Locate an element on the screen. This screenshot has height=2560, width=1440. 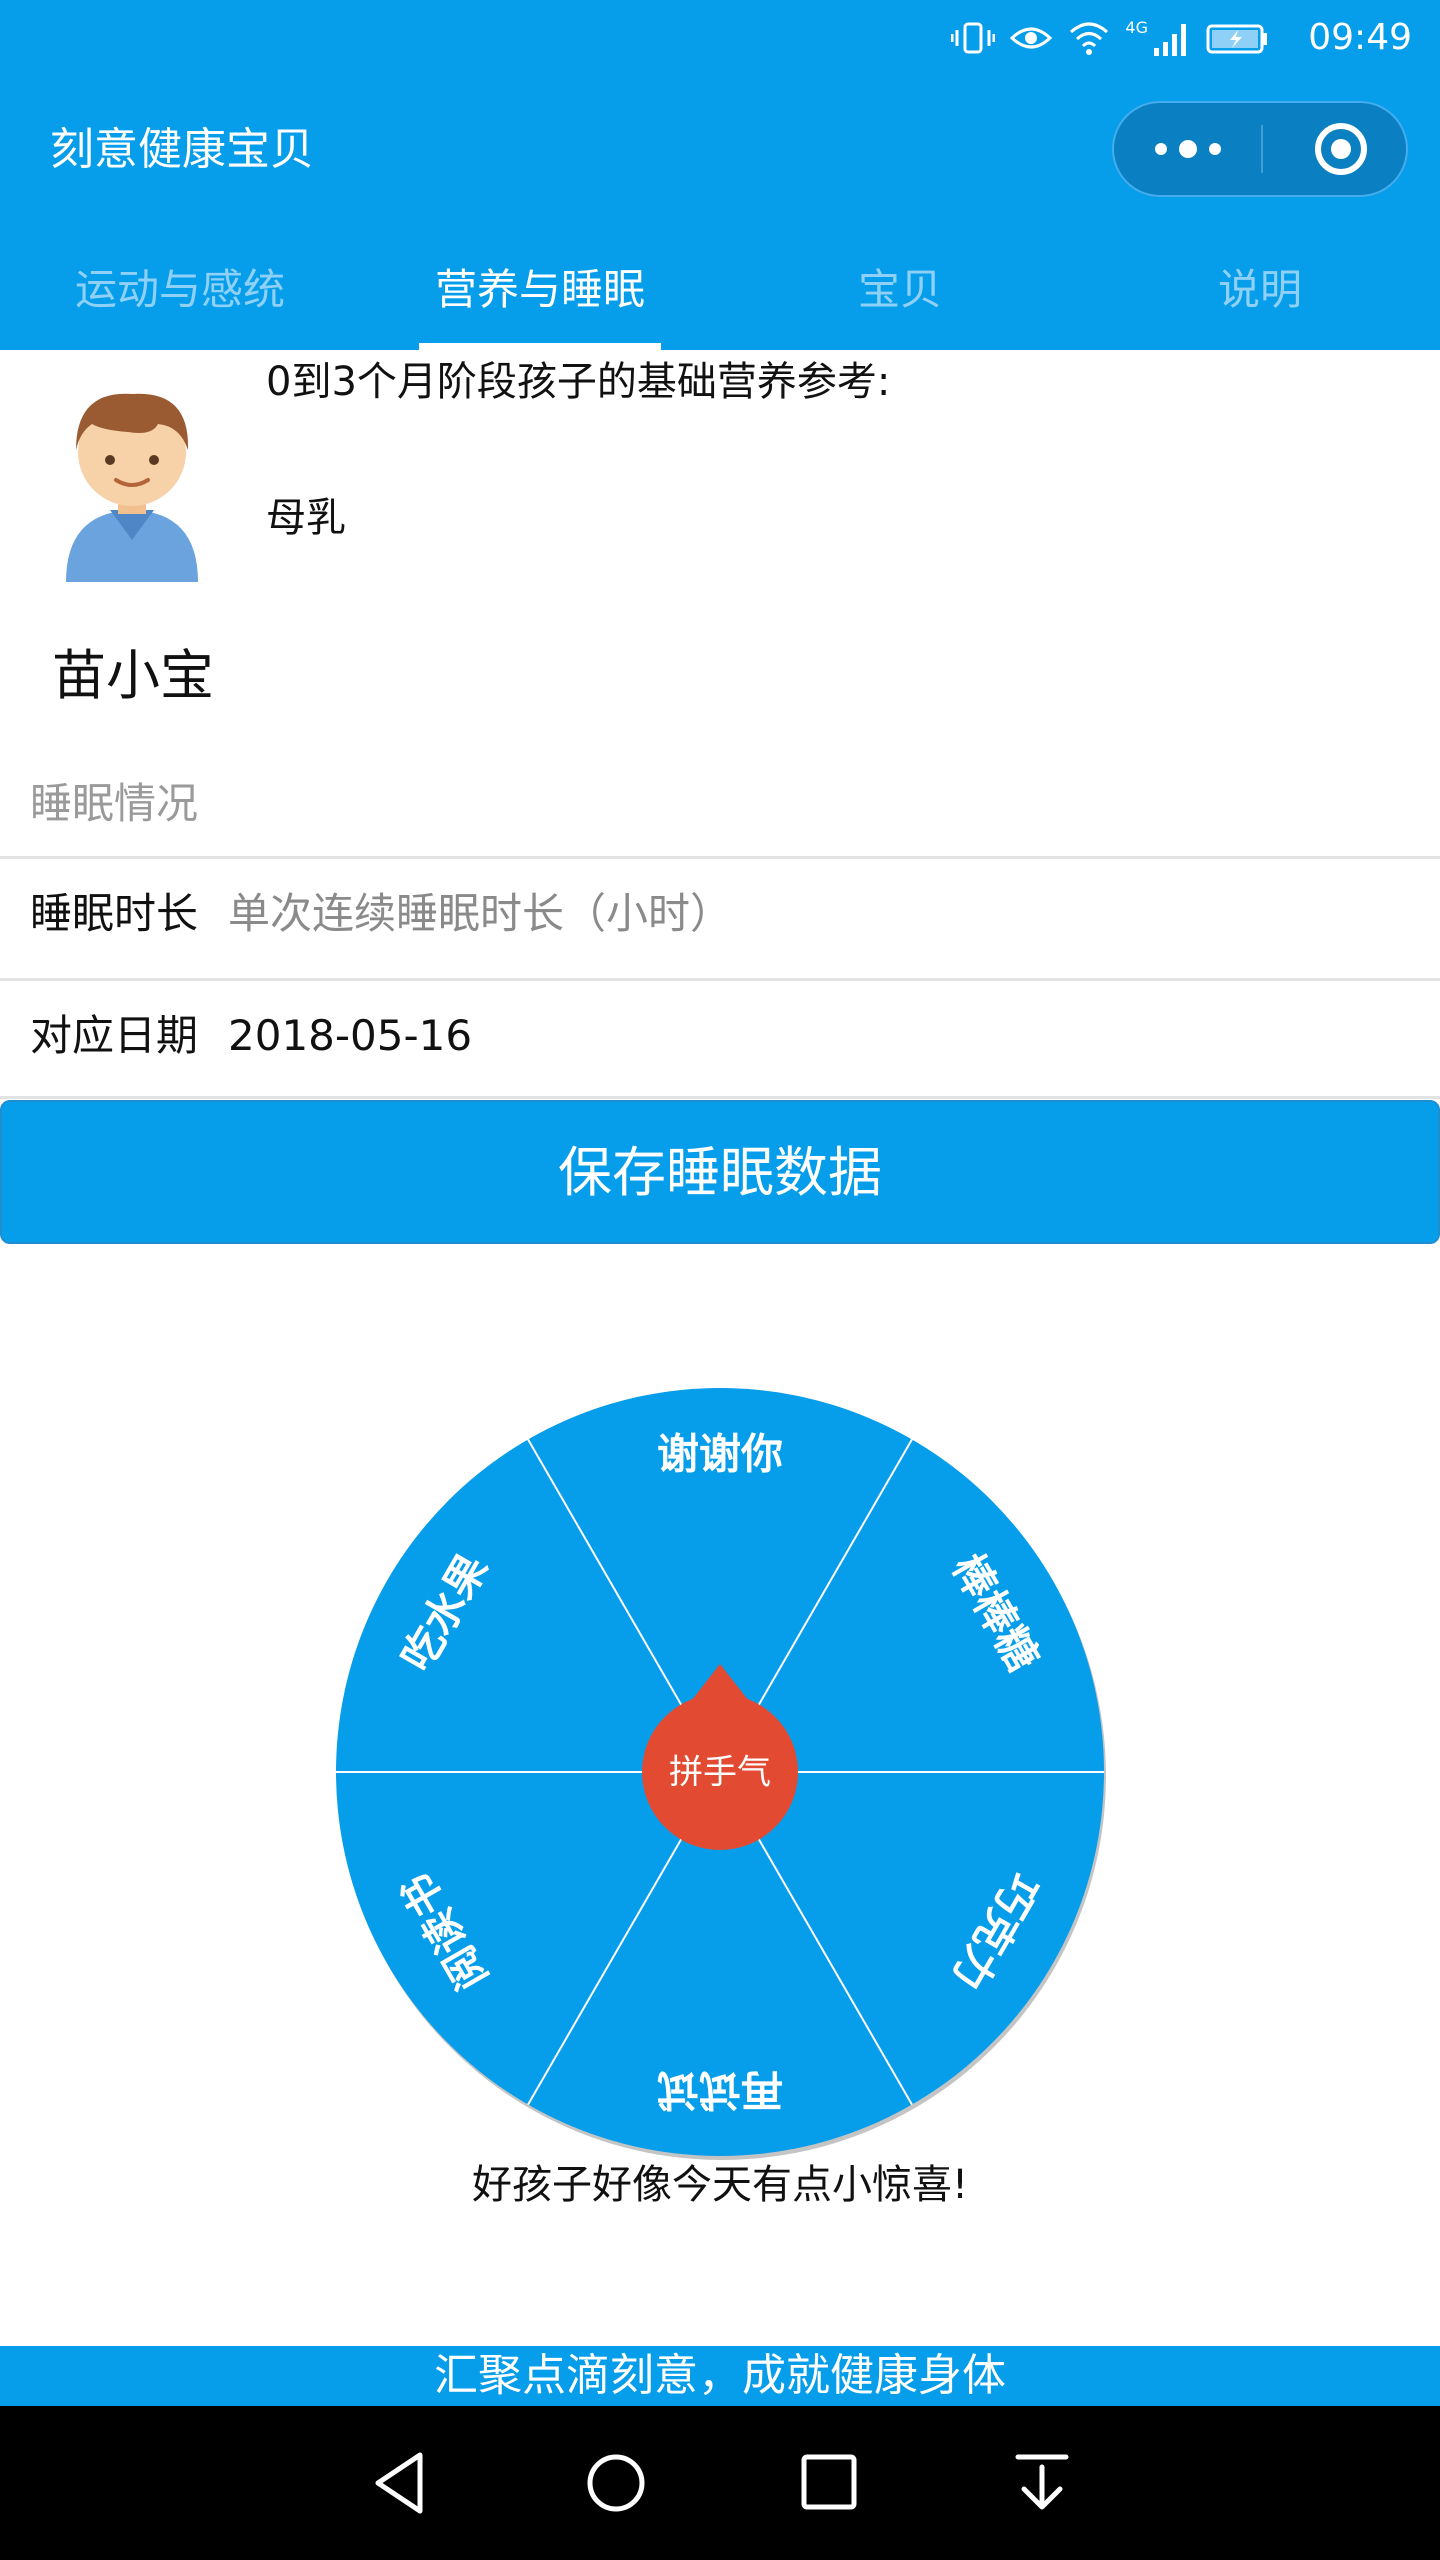
mini-program-capsule is located at coordinates (1260, 149).